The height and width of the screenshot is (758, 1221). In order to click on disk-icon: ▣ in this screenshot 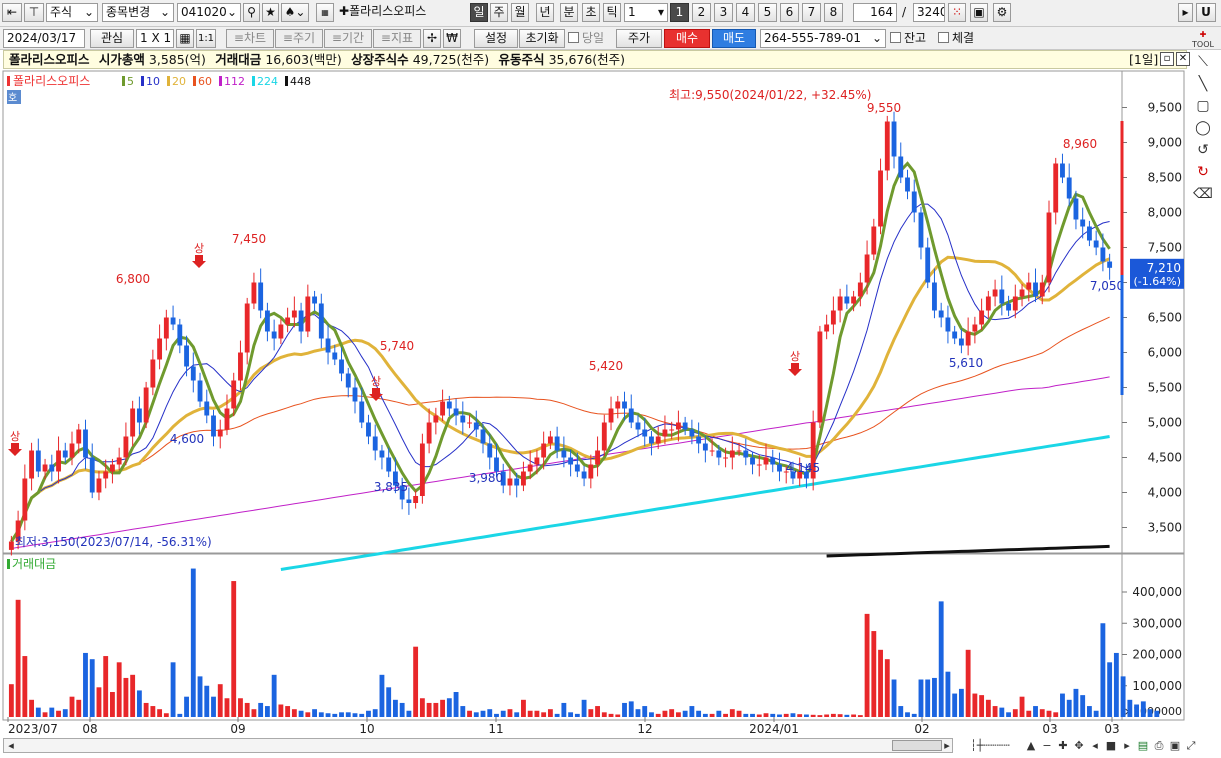, I will do `click(1175, 745)`.